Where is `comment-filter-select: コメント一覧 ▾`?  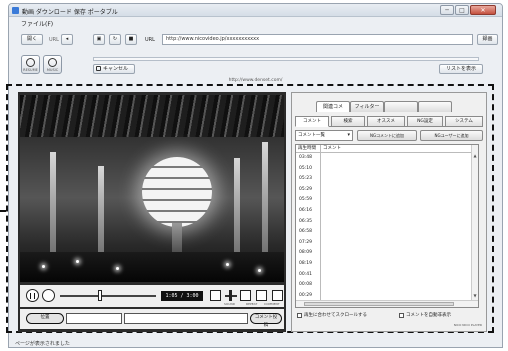 comment-filter-select: コメント一覧 ▾ is located at coordinates (324, 135).